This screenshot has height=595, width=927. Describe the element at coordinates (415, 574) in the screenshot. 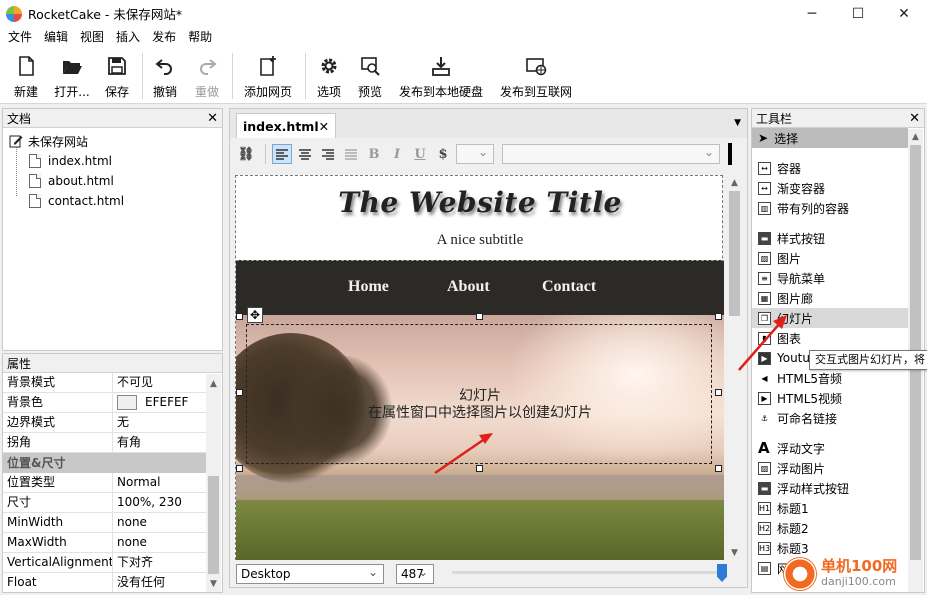

I see `width-field: 487` at that location.